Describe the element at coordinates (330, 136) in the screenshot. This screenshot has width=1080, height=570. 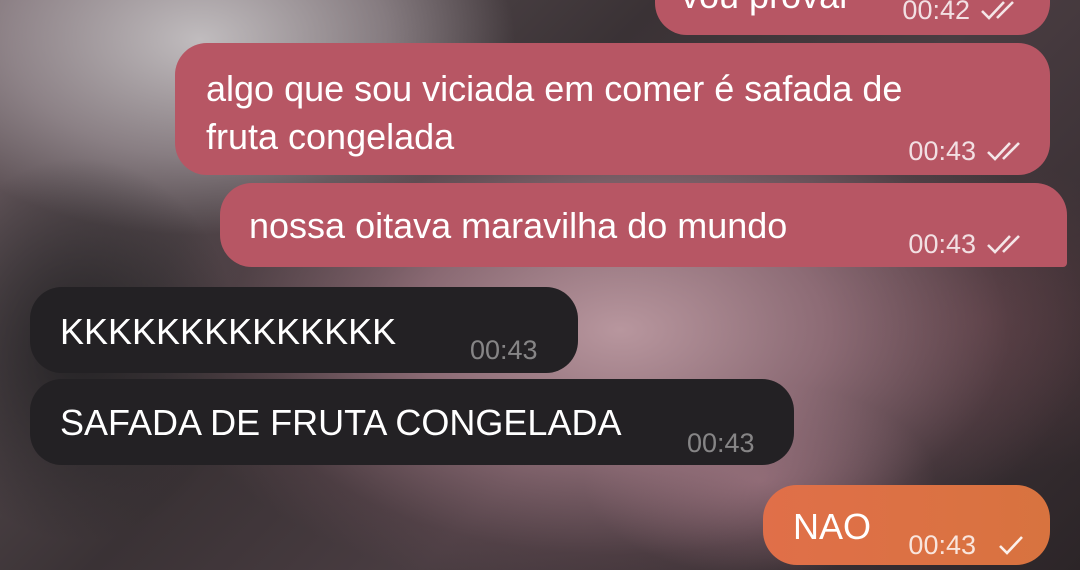
I see `message-text-line: fruta congelada` at that location.